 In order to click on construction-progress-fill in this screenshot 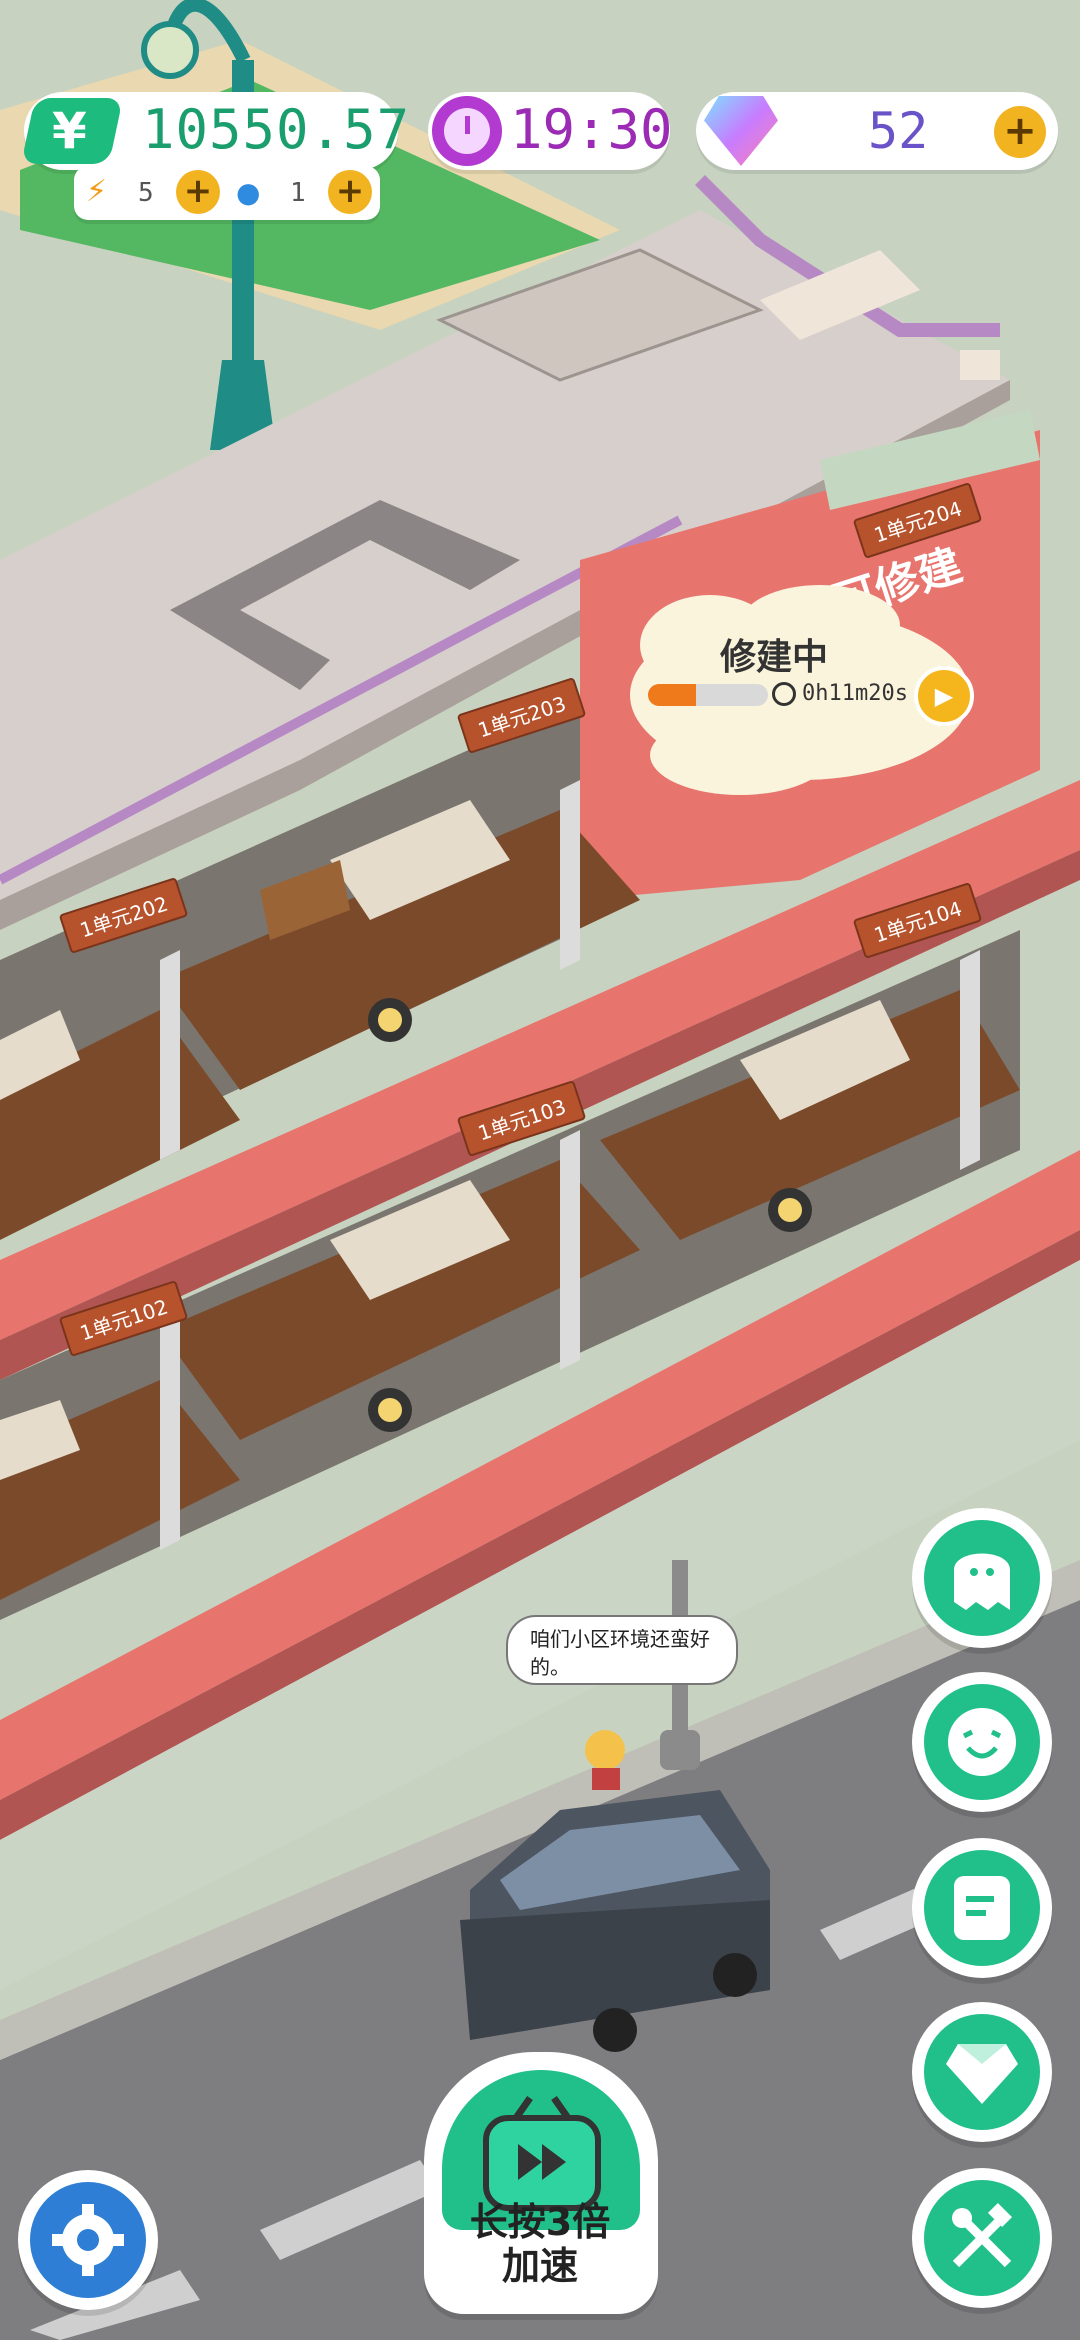, I will do `click(672, 695)`.